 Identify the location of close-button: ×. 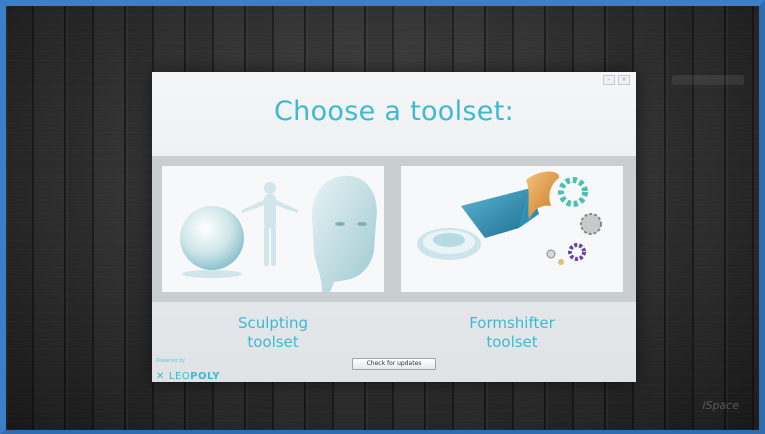
(624, 80).